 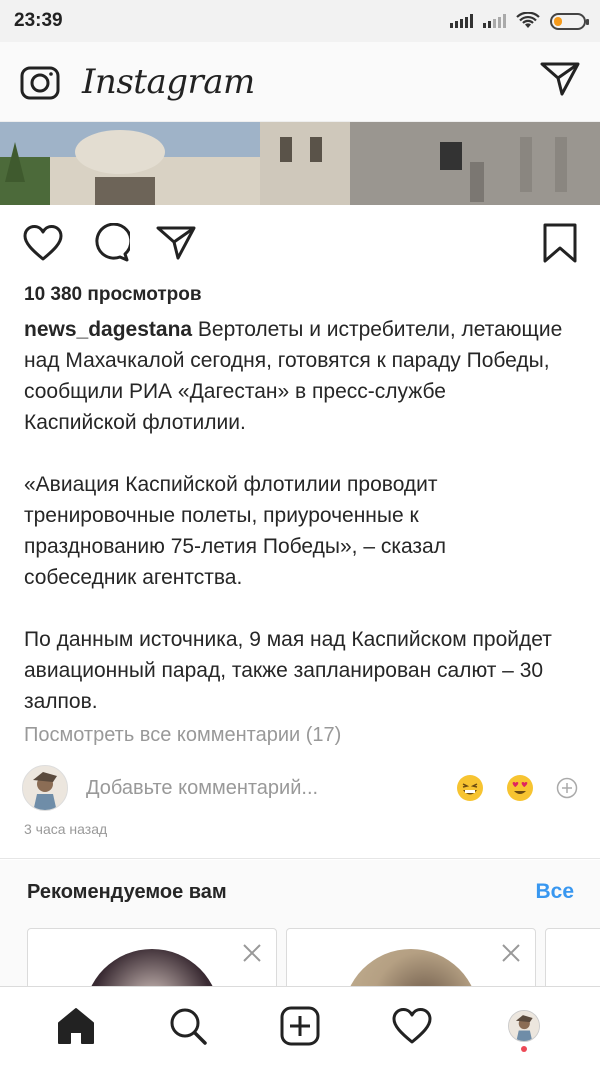 What do you see at coordinates (127, 891) in the screenshot?
I see `suggestions-title: Рекомендуемое вам` at bounding box center [127, 891].